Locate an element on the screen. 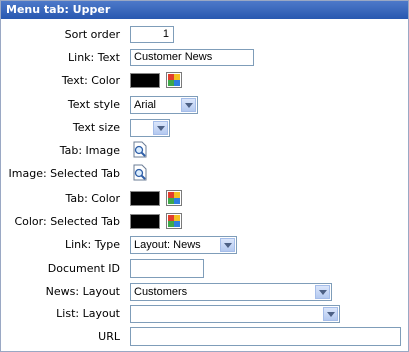 The width and height of the screenshot is (409, 352). text-style-select: Arial is located at coordinates (164, 105).